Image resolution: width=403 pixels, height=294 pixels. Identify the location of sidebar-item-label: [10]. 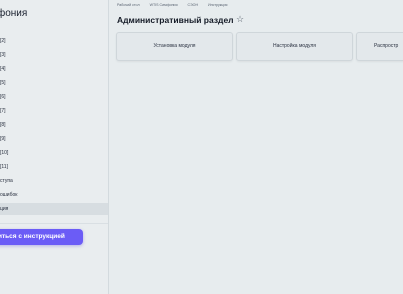
(4, 153).